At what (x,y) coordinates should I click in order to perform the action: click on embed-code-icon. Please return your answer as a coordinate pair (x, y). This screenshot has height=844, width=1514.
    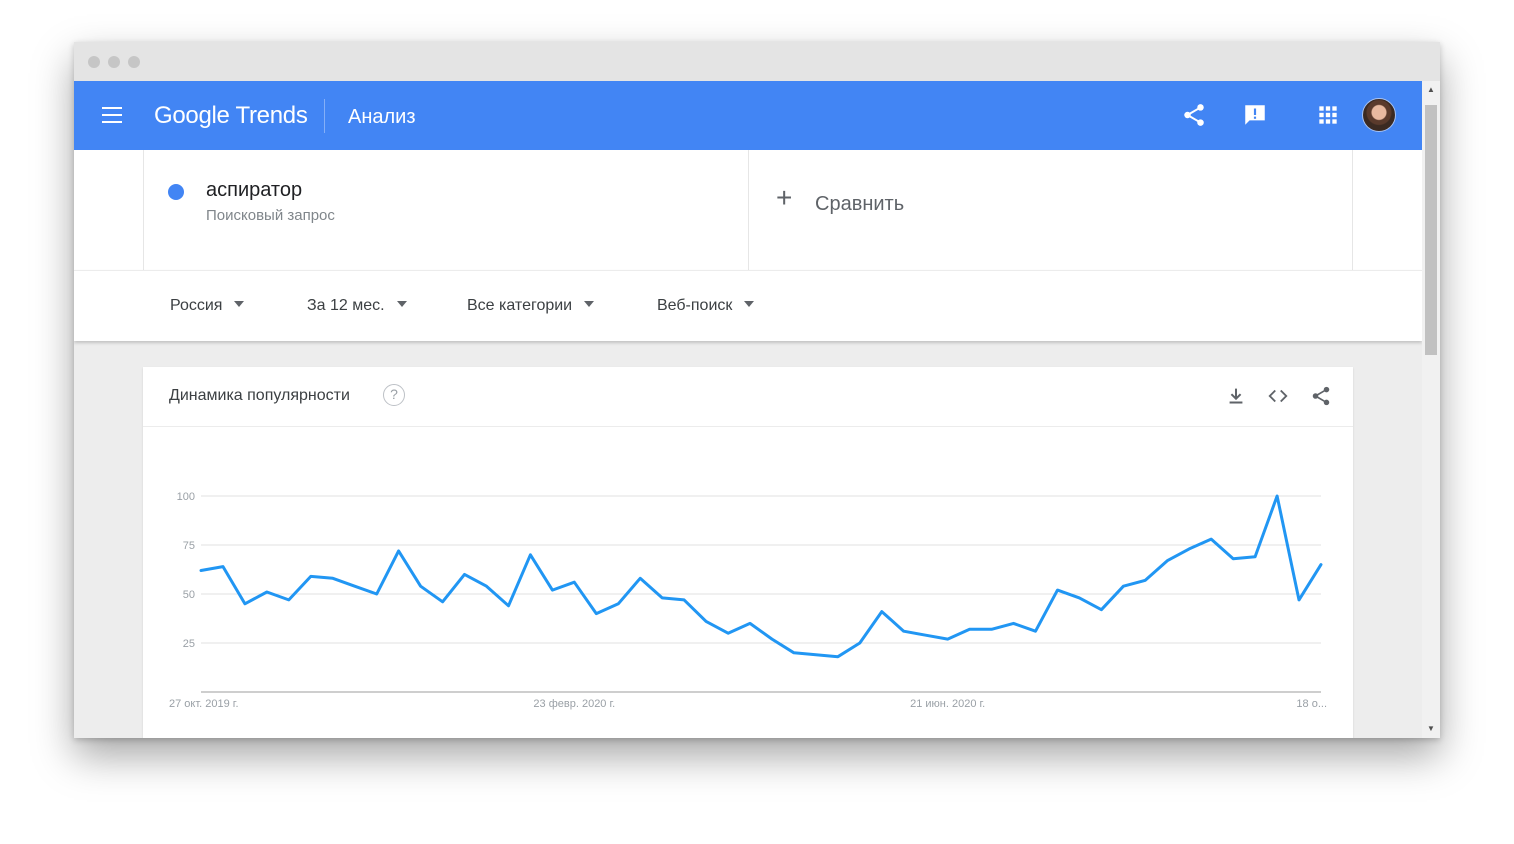
    Looking at the image, I should click on (1278, 396).